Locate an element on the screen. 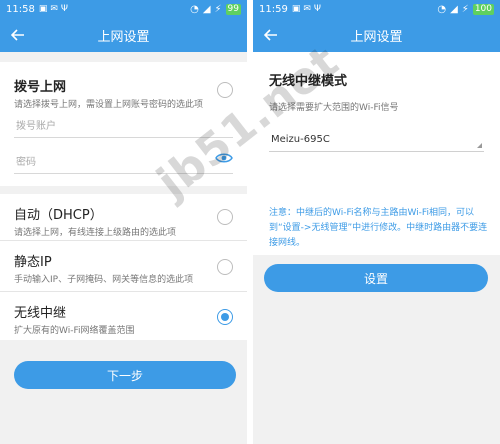 This screenshot has width=500, height=444. show-password-toggle is located at coordinates (224, 159).